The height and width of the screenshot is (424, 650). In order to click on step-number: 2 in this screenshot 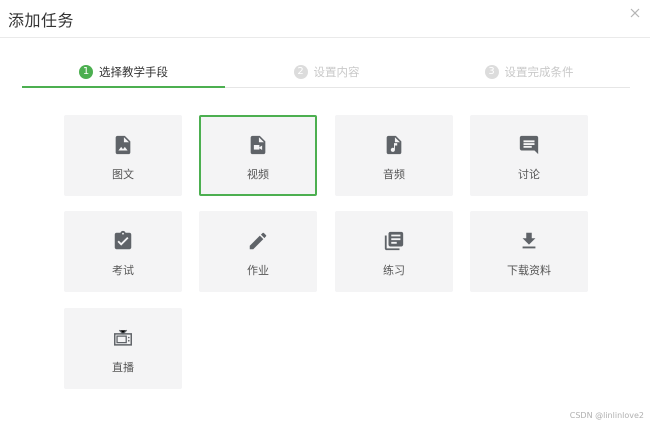, I will do `click(300, 72)`.